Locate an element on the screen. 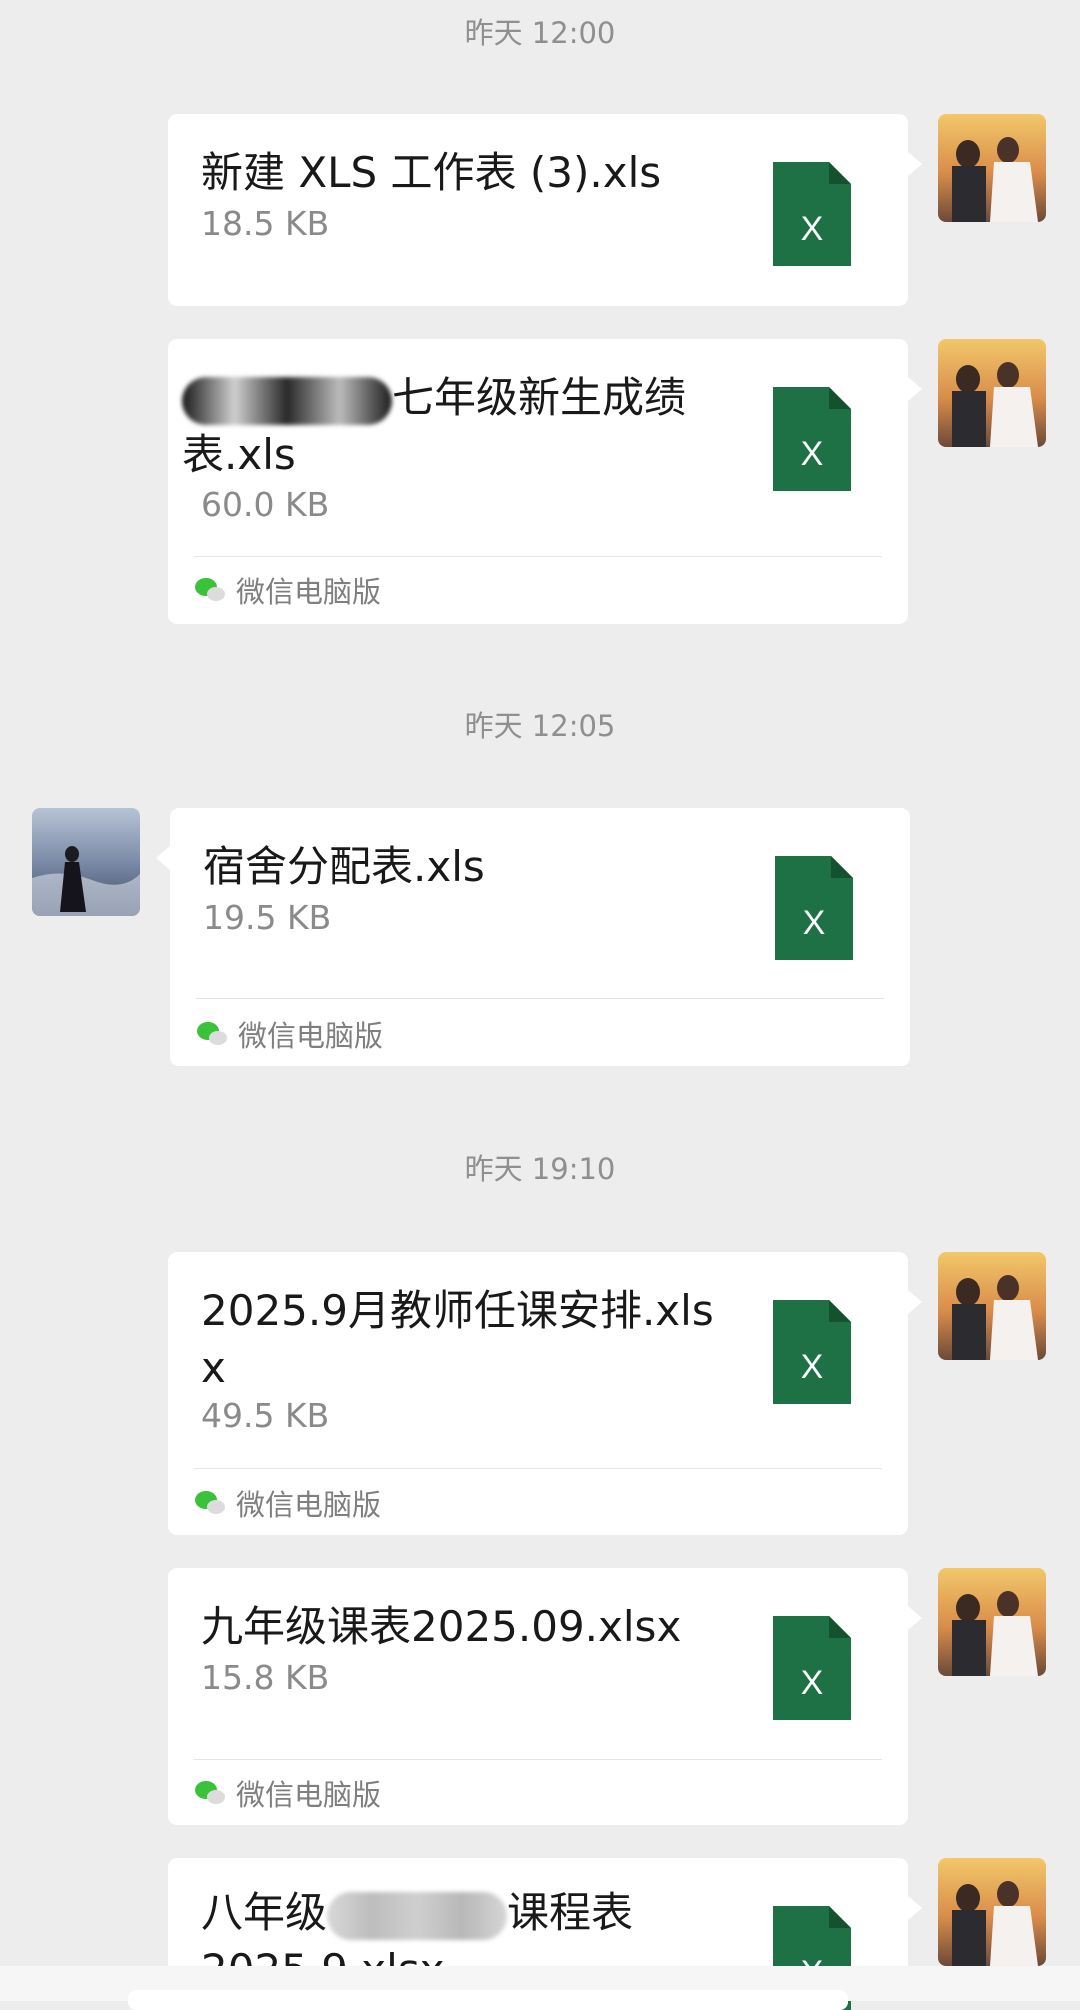 This screenshot has width=1080, height=2010. file-message: 宿舍分配表.xls 19.5 KB X 微信电脑版 is located at coordinates (533, 937).